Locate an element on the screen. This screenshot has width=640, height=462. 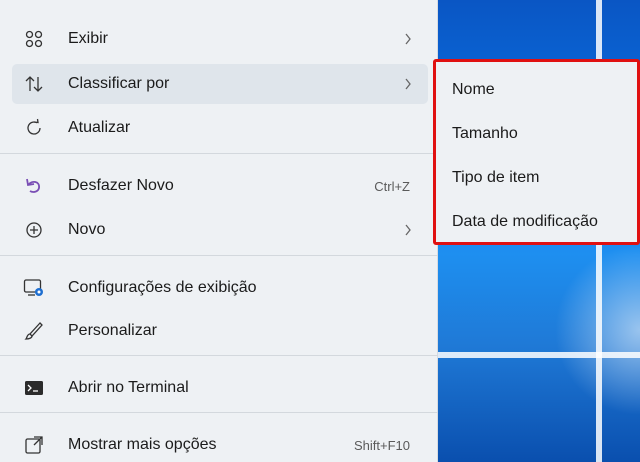
menu-item-label: Novo is located at coordinates (87, 229).